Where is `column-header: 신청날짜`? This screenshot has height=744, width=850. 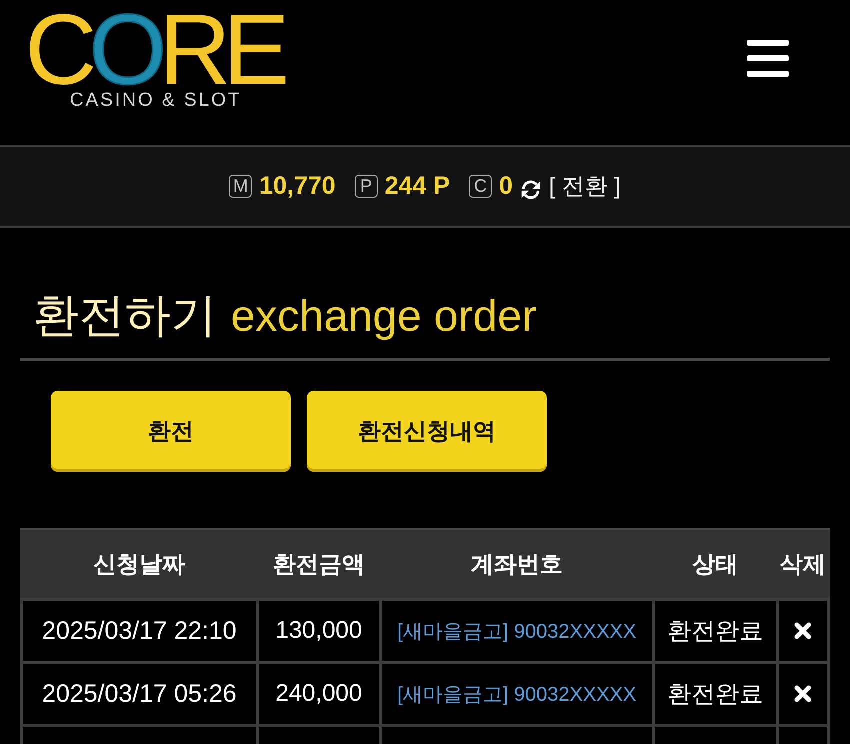 column-header: 신청날짜 is located at coordinates (139, 564).